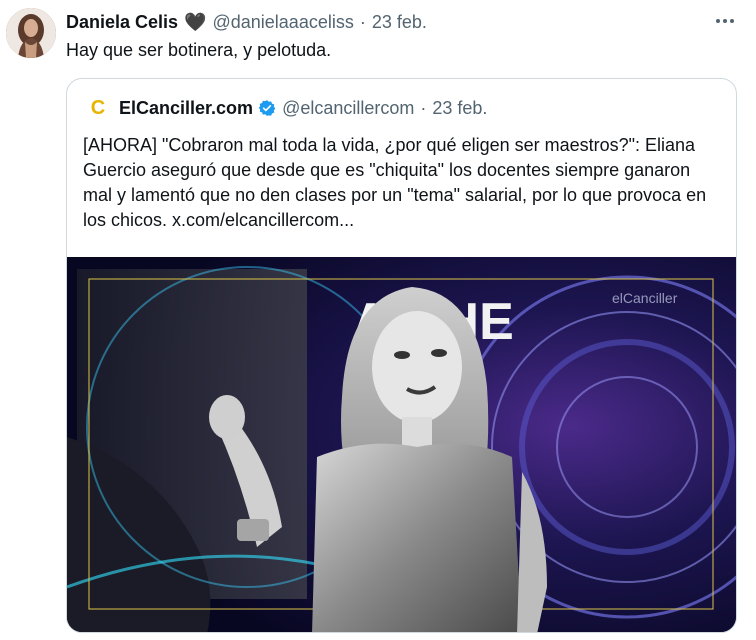  Describe the element at coordinates (186, 108) in the screenshot. I see `quoted-author-name: ElCanciller.com` at that location.